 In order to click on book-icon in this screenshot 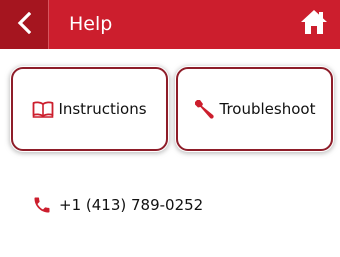, I will do `click(43, 109)`.